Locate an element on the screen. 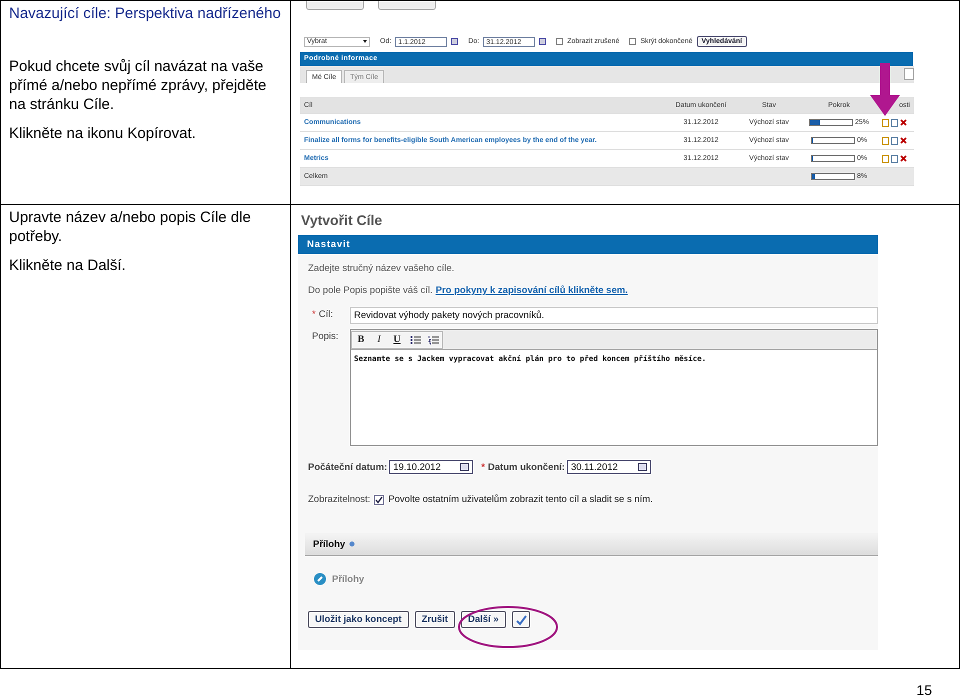  page-title: Vytvořit Cíle is located at coordinates (342, 220).